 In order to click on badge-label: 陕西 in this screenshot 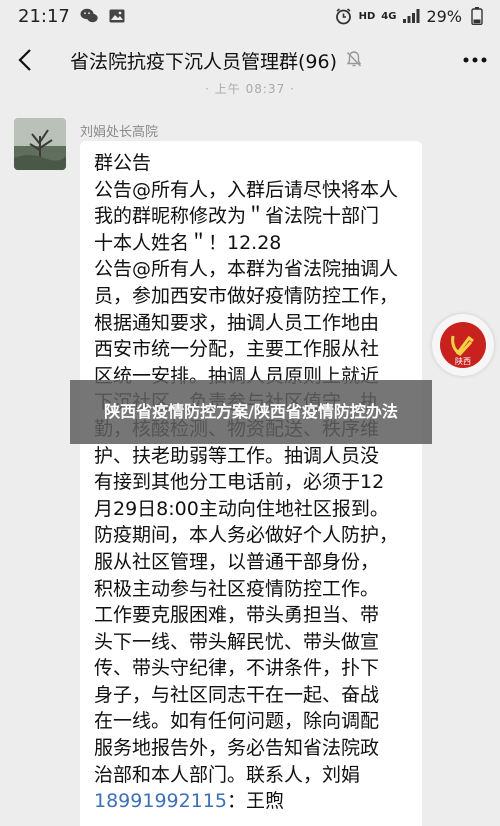, I will do `click(463, 361)`.